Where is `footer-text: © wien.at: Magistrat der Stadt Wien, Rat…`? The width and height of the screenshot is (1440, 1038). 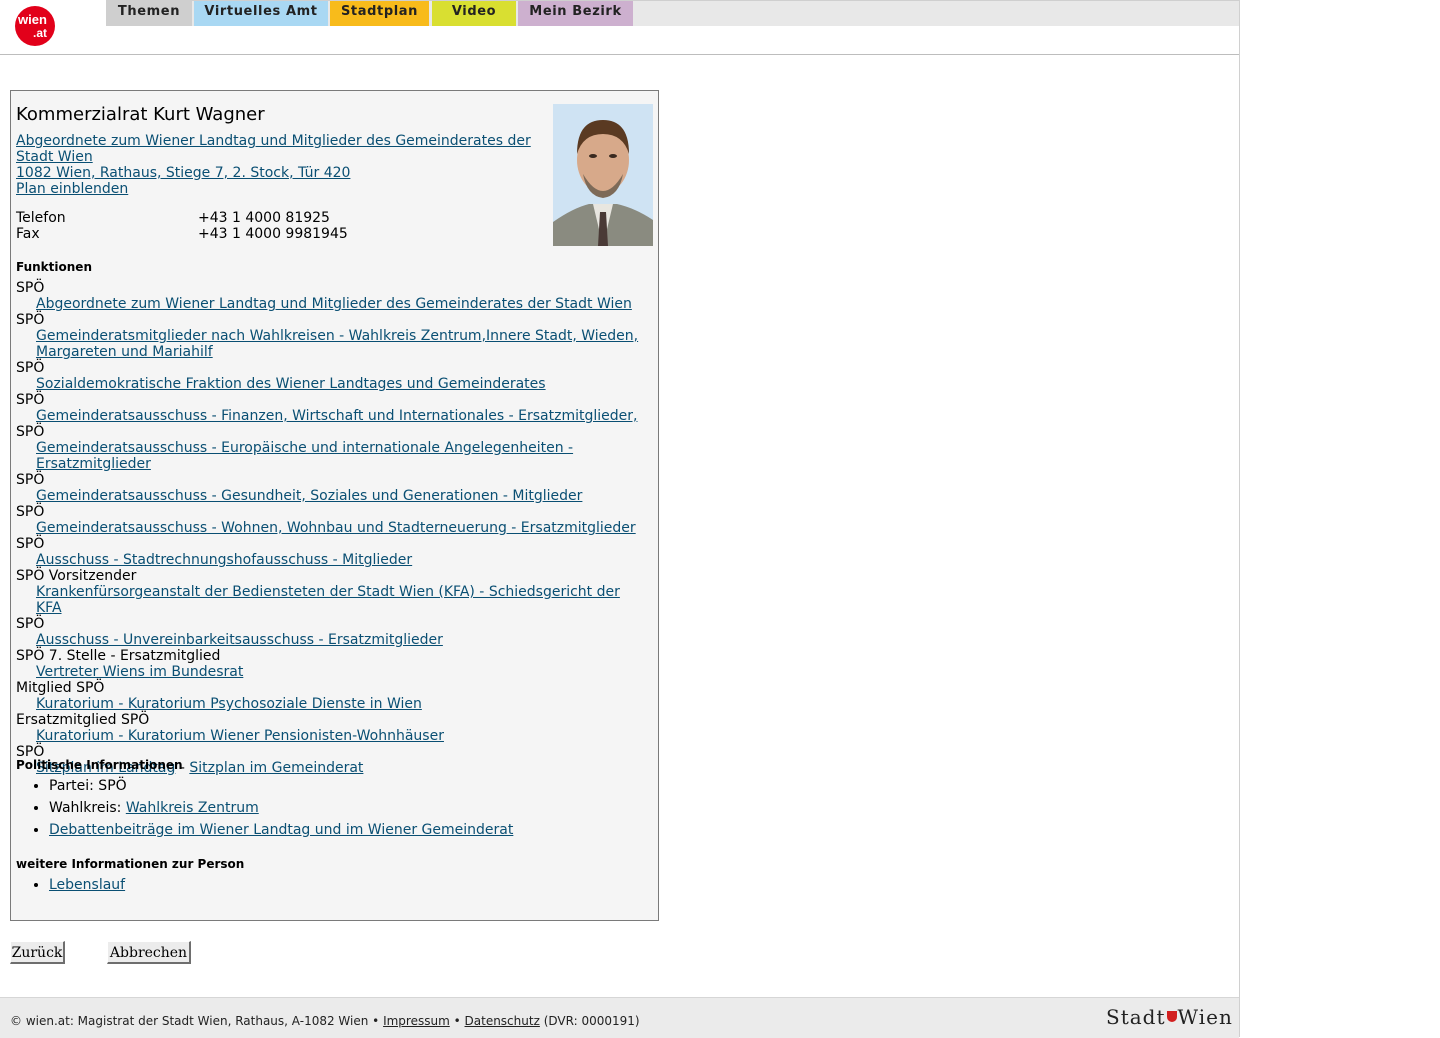 footer-text: © wien.at: Magistrat der Stadt Wien, Rat… is located at coordinates (325, 1021).